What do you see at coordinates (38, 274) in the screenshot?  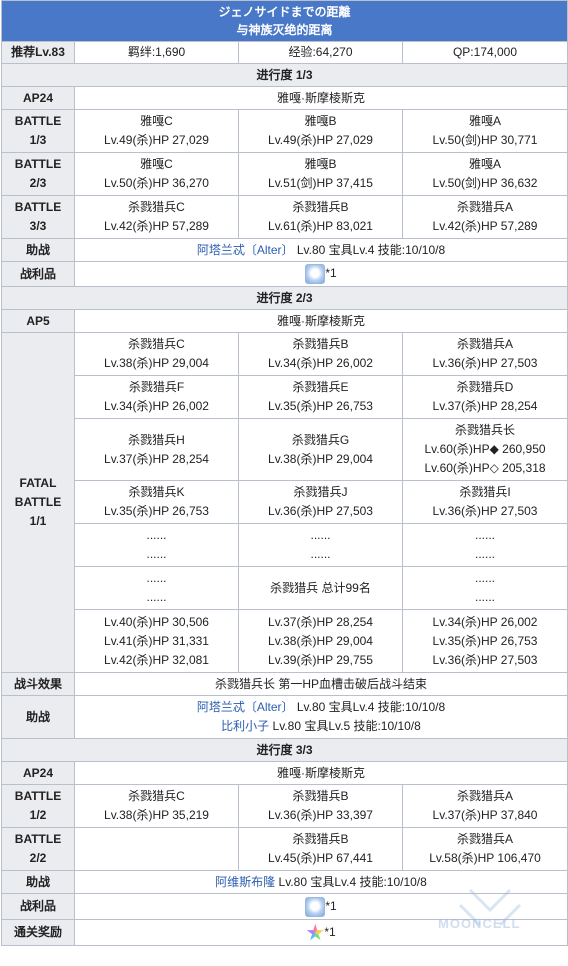 I see `p1-drop-label: 战利品` at bounding box center [38, 274].